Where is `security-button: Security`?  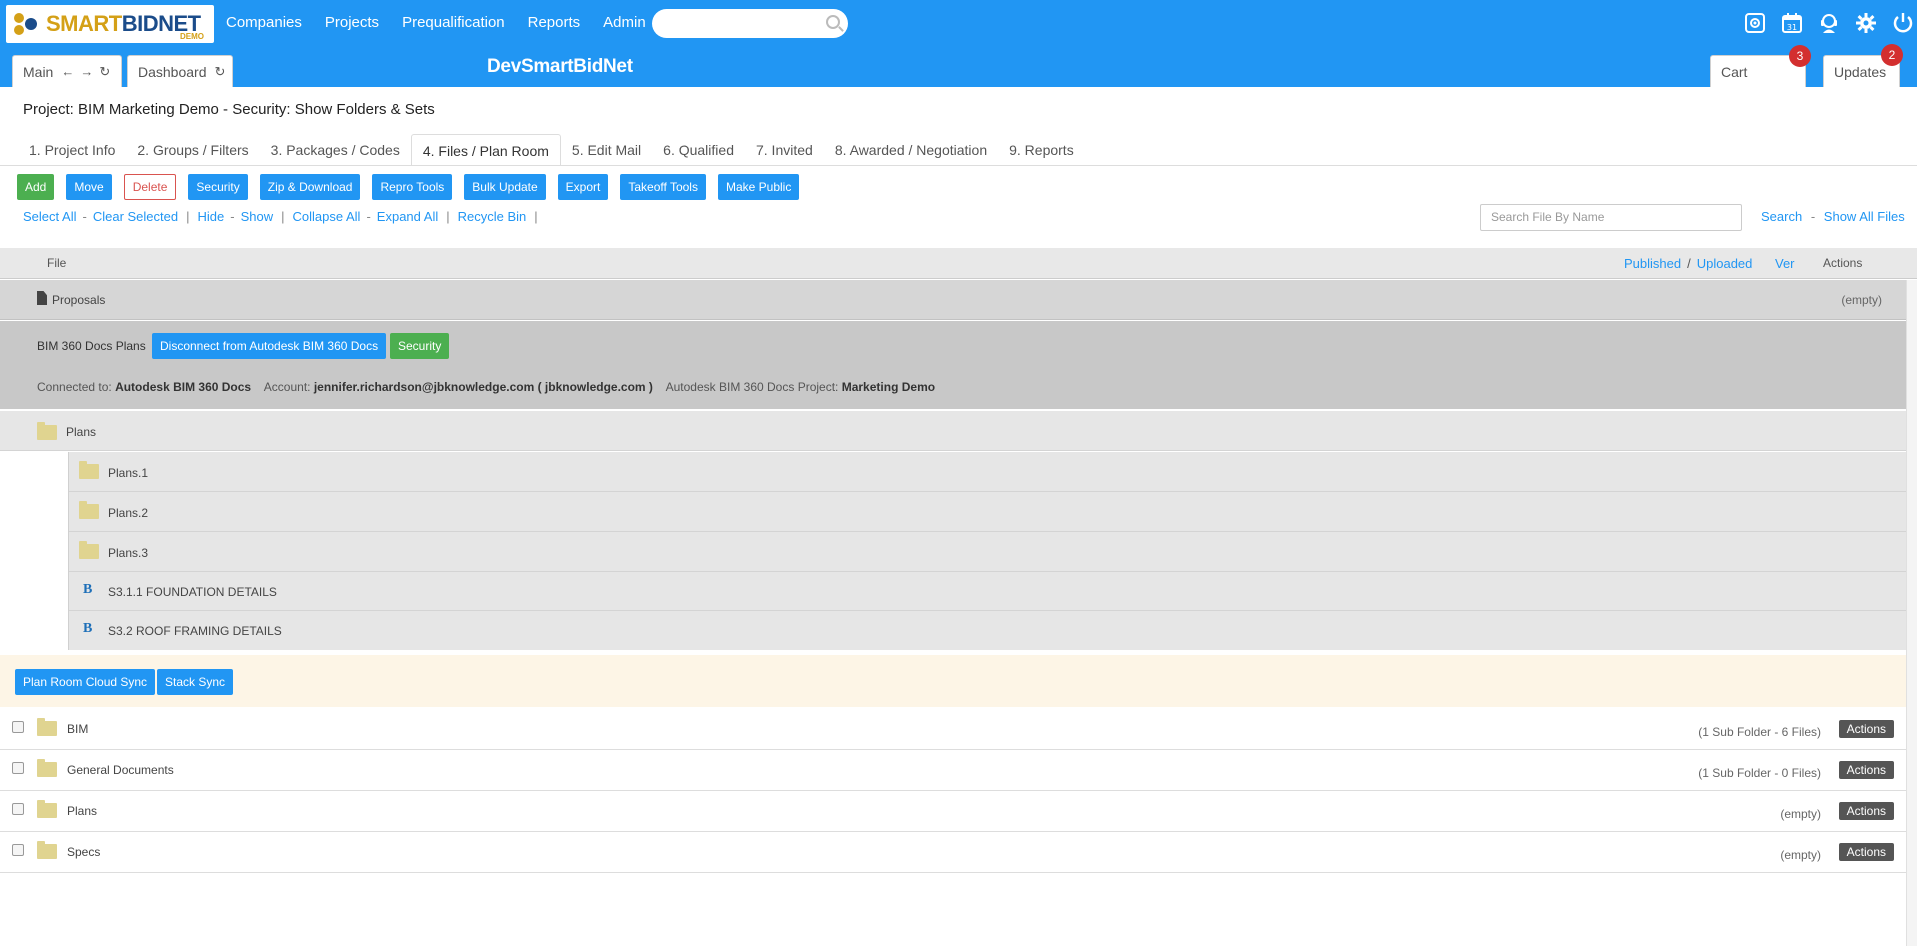
security-button: Security is located at coordinates (218, 187).